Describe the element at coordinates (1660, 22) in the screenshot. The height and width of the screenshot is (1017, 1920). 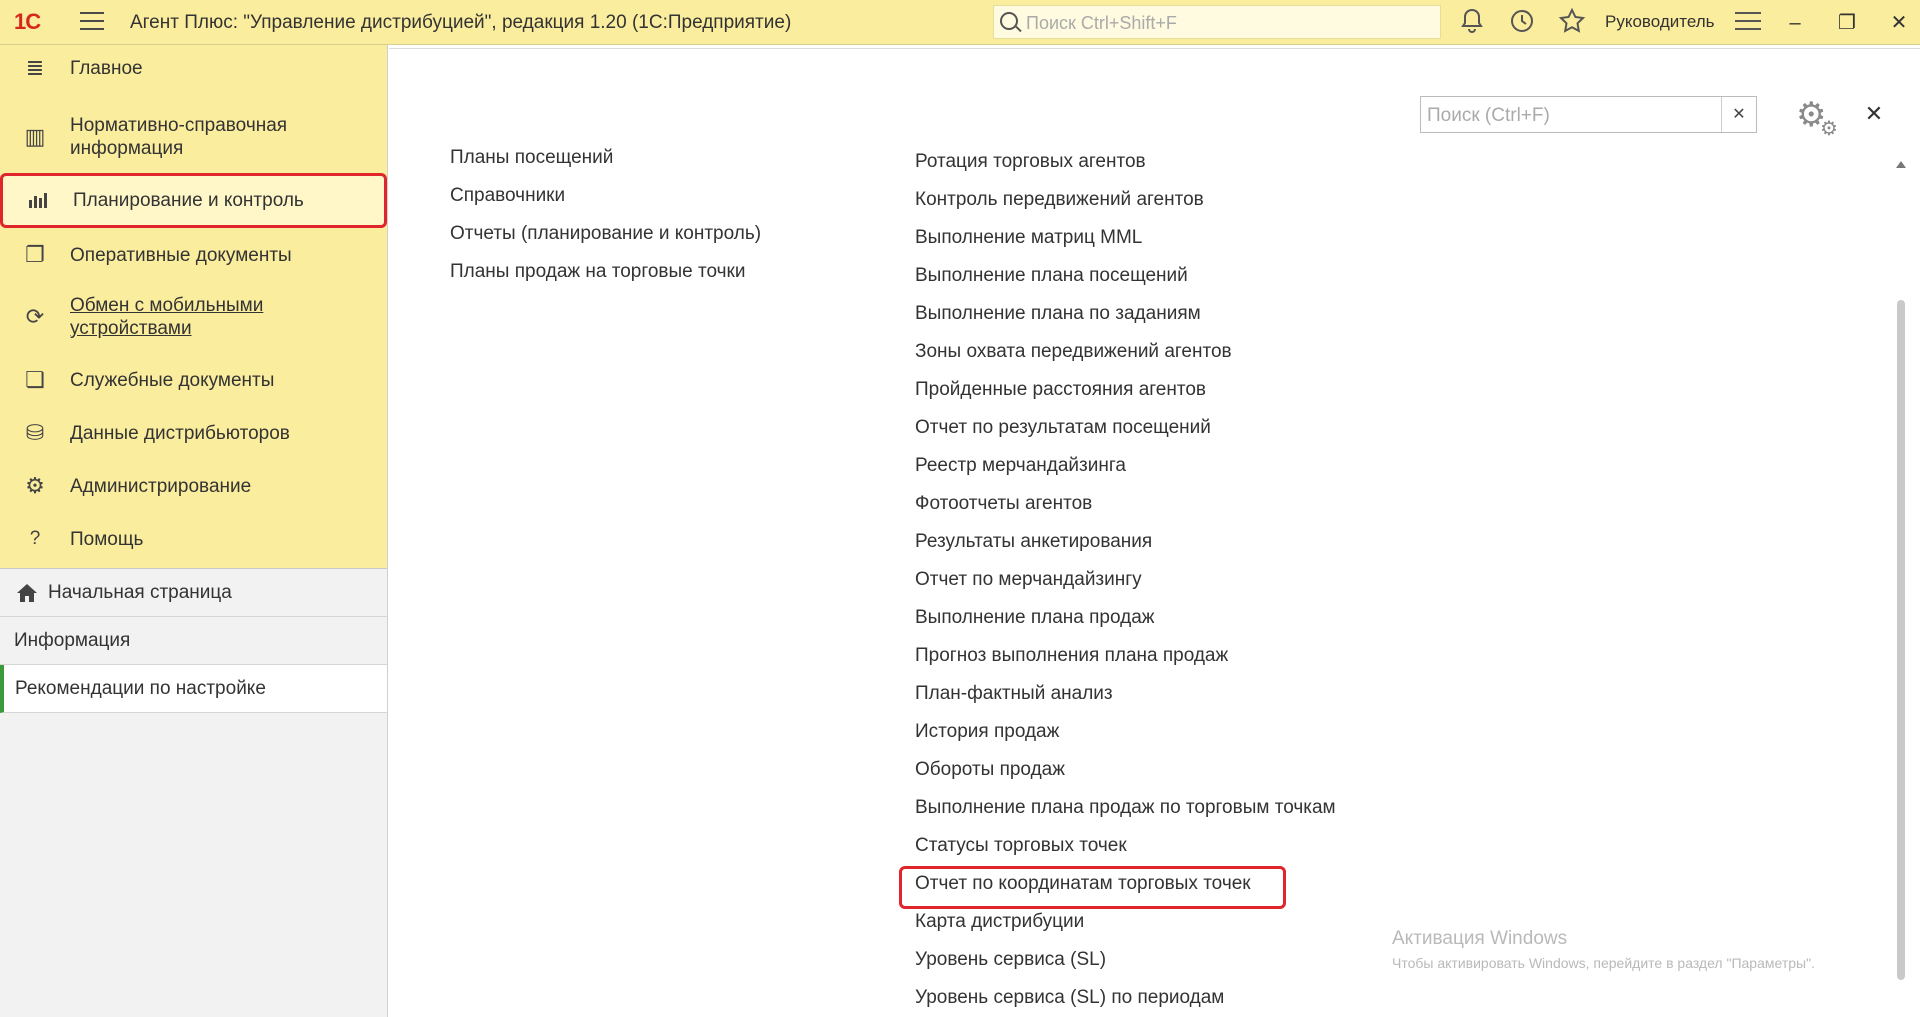
I see `user-name: Руководитель` at that location.